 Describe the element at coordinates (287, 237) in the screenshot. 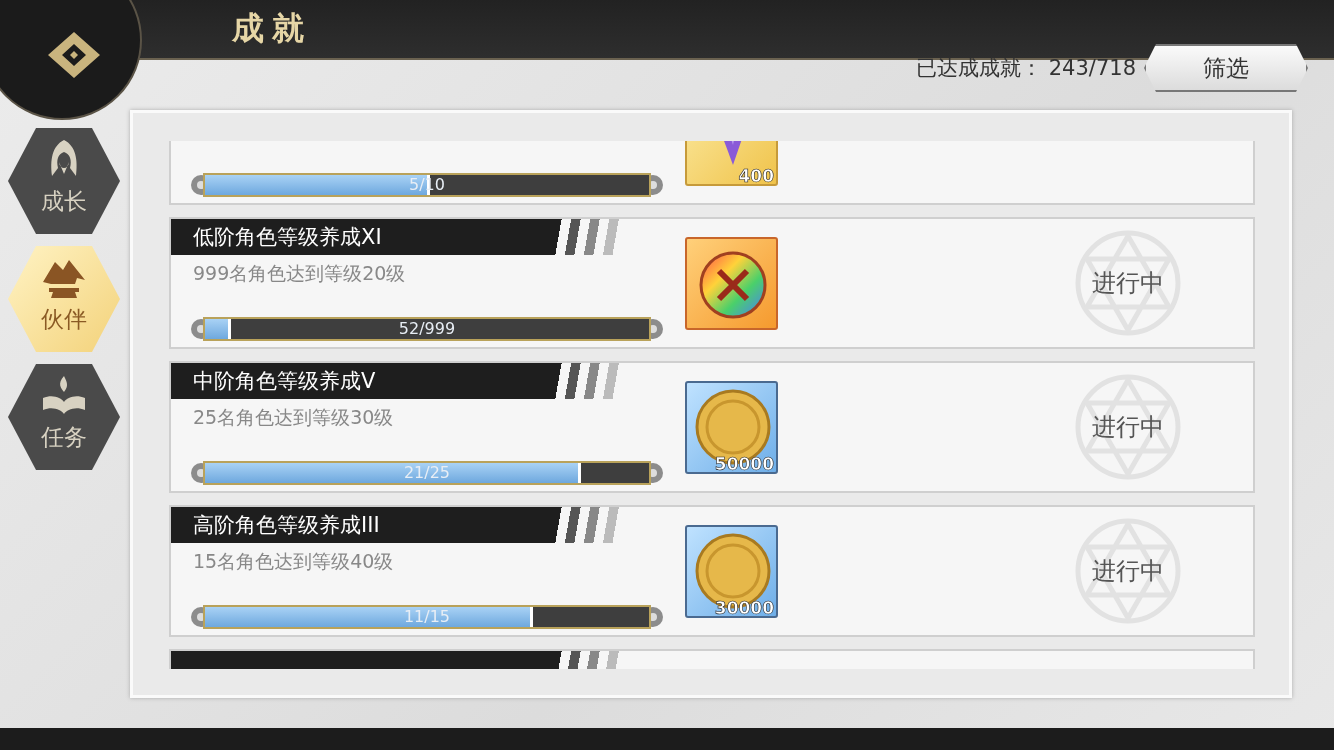

I see `achievement-title: 低阶角色等级养成XI` at that location.